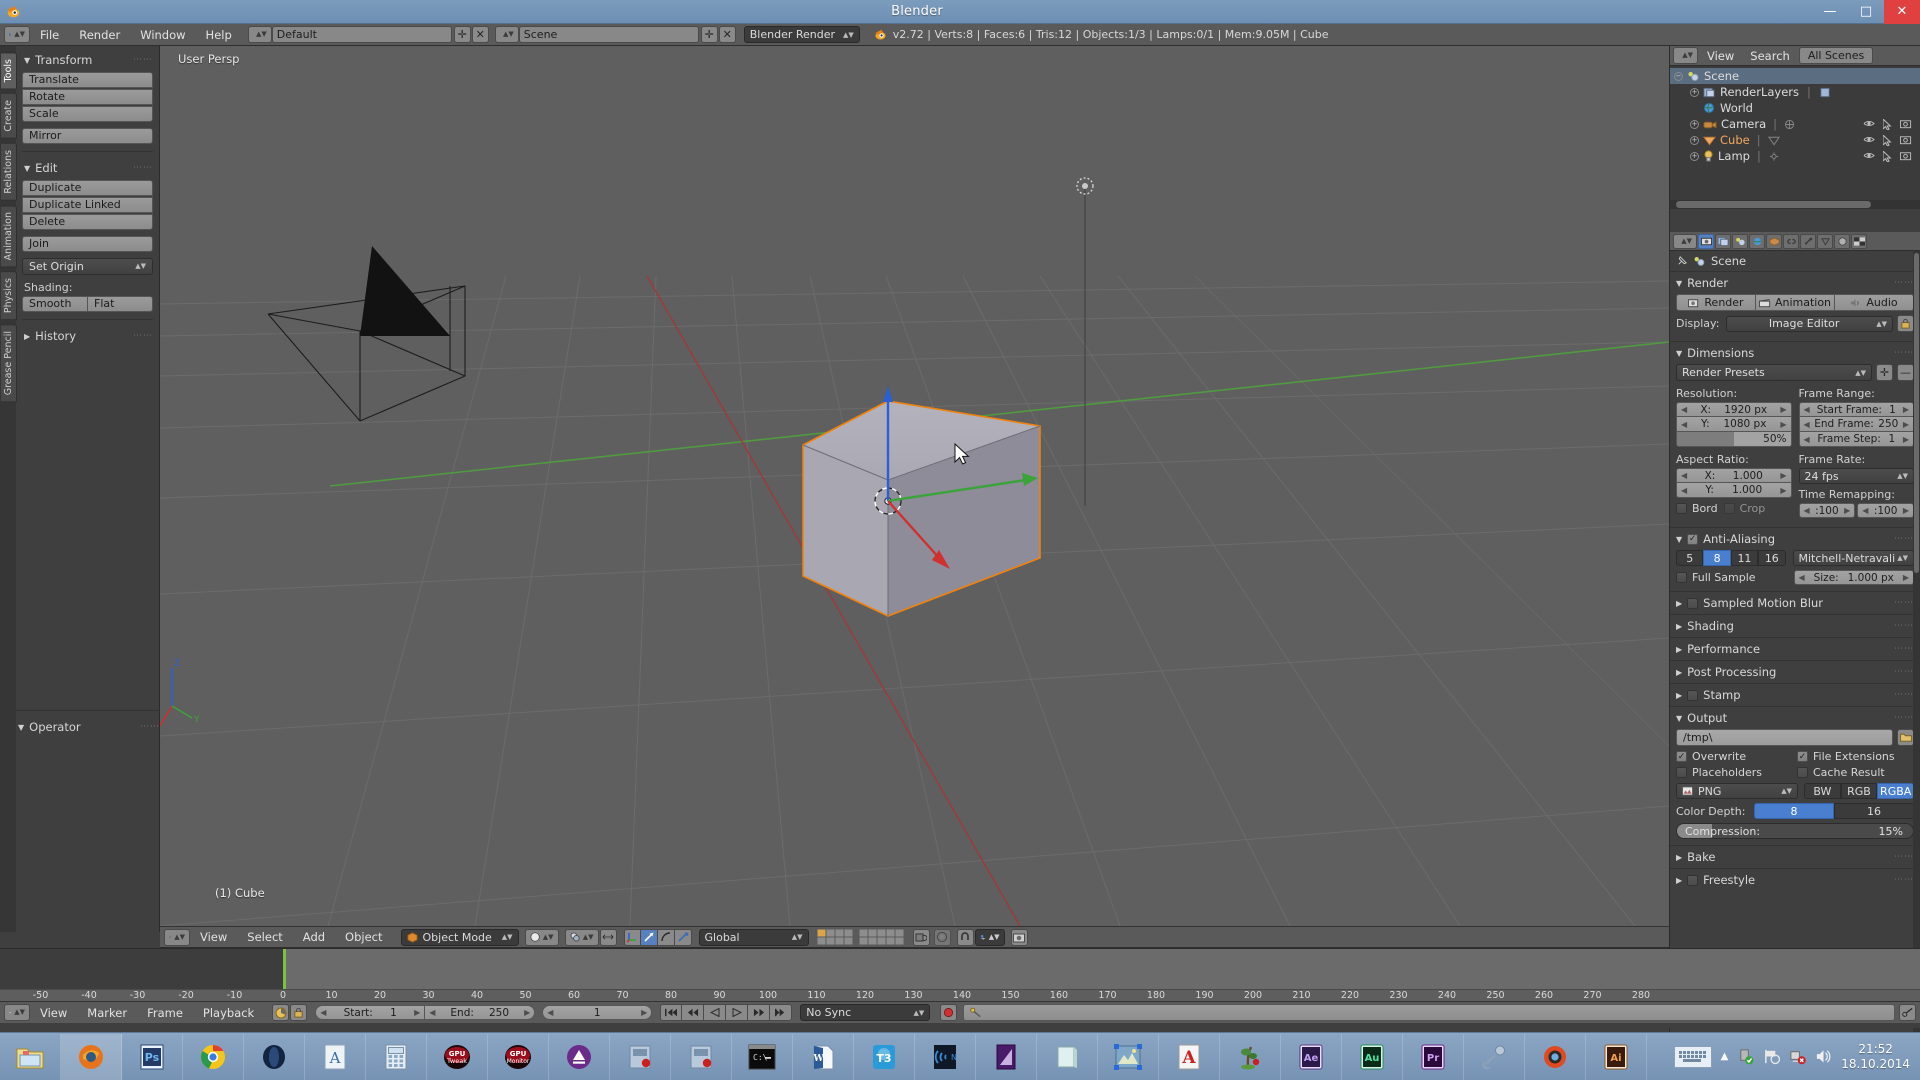 This screenshot has height=1080, width=1920. Describe the element at coordinates (1731, 577) in the screenshot. I see `full-sample-checkbox-row: ✓ Full Sample` at that location.